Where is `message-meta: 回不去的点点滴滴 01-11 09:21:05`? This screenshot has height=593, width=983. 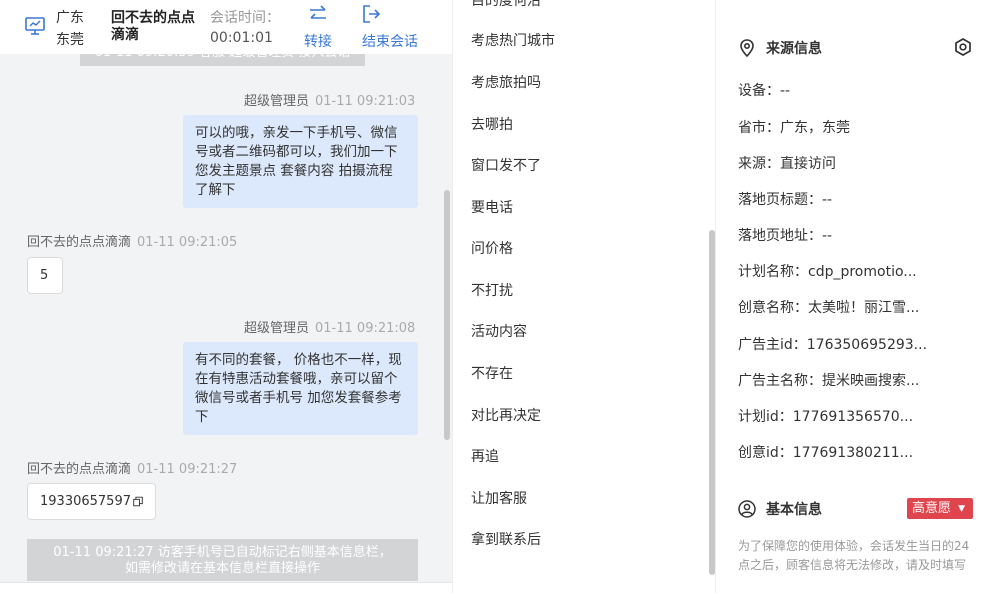
message-meta: 回不去的点点滴滴 01-11 09:21:05 is located at coordinates (132, 240).